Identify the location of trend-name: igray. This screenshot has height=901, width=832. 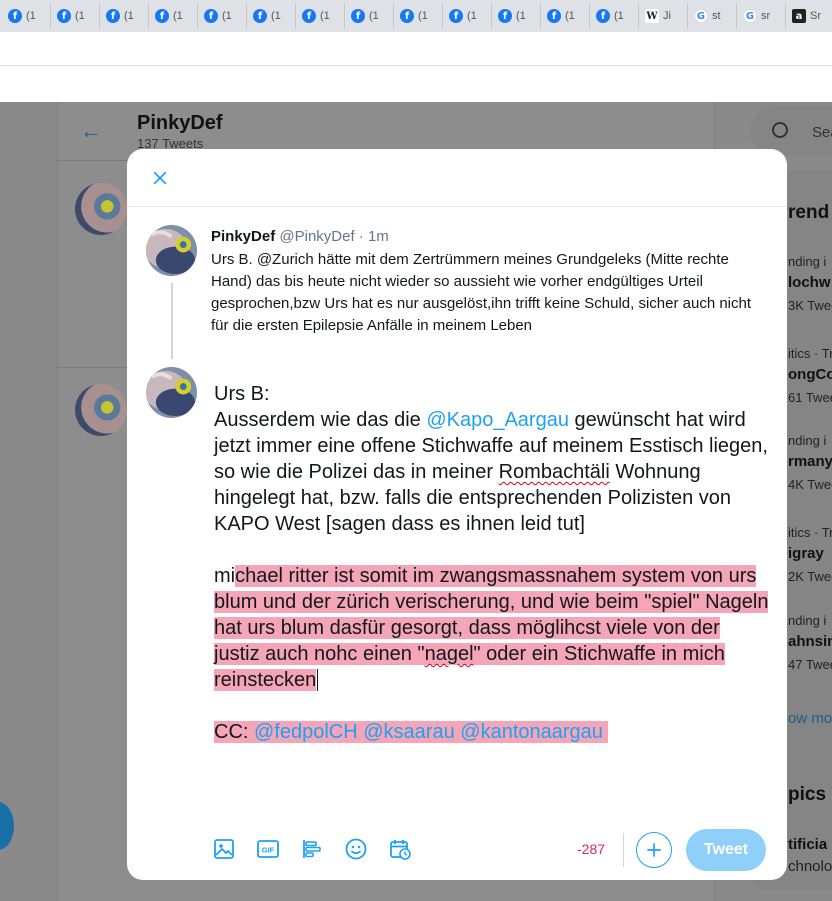
(806, 553).